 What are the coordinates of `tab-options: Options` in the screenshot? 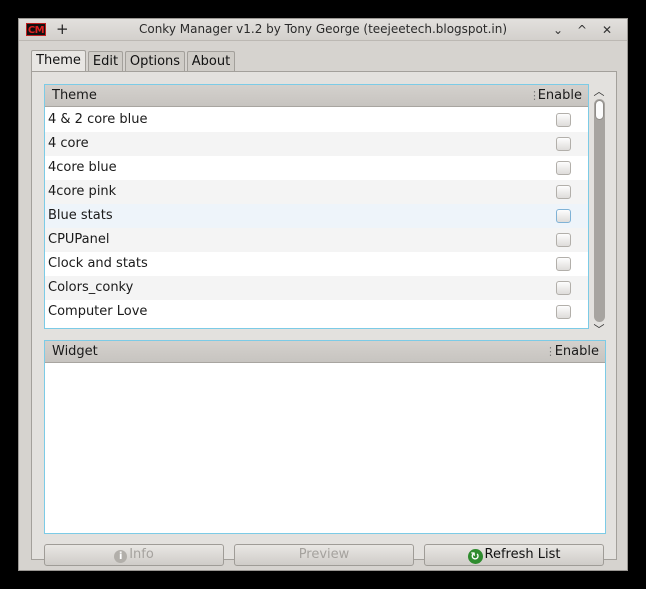 It's located at (155, 61).